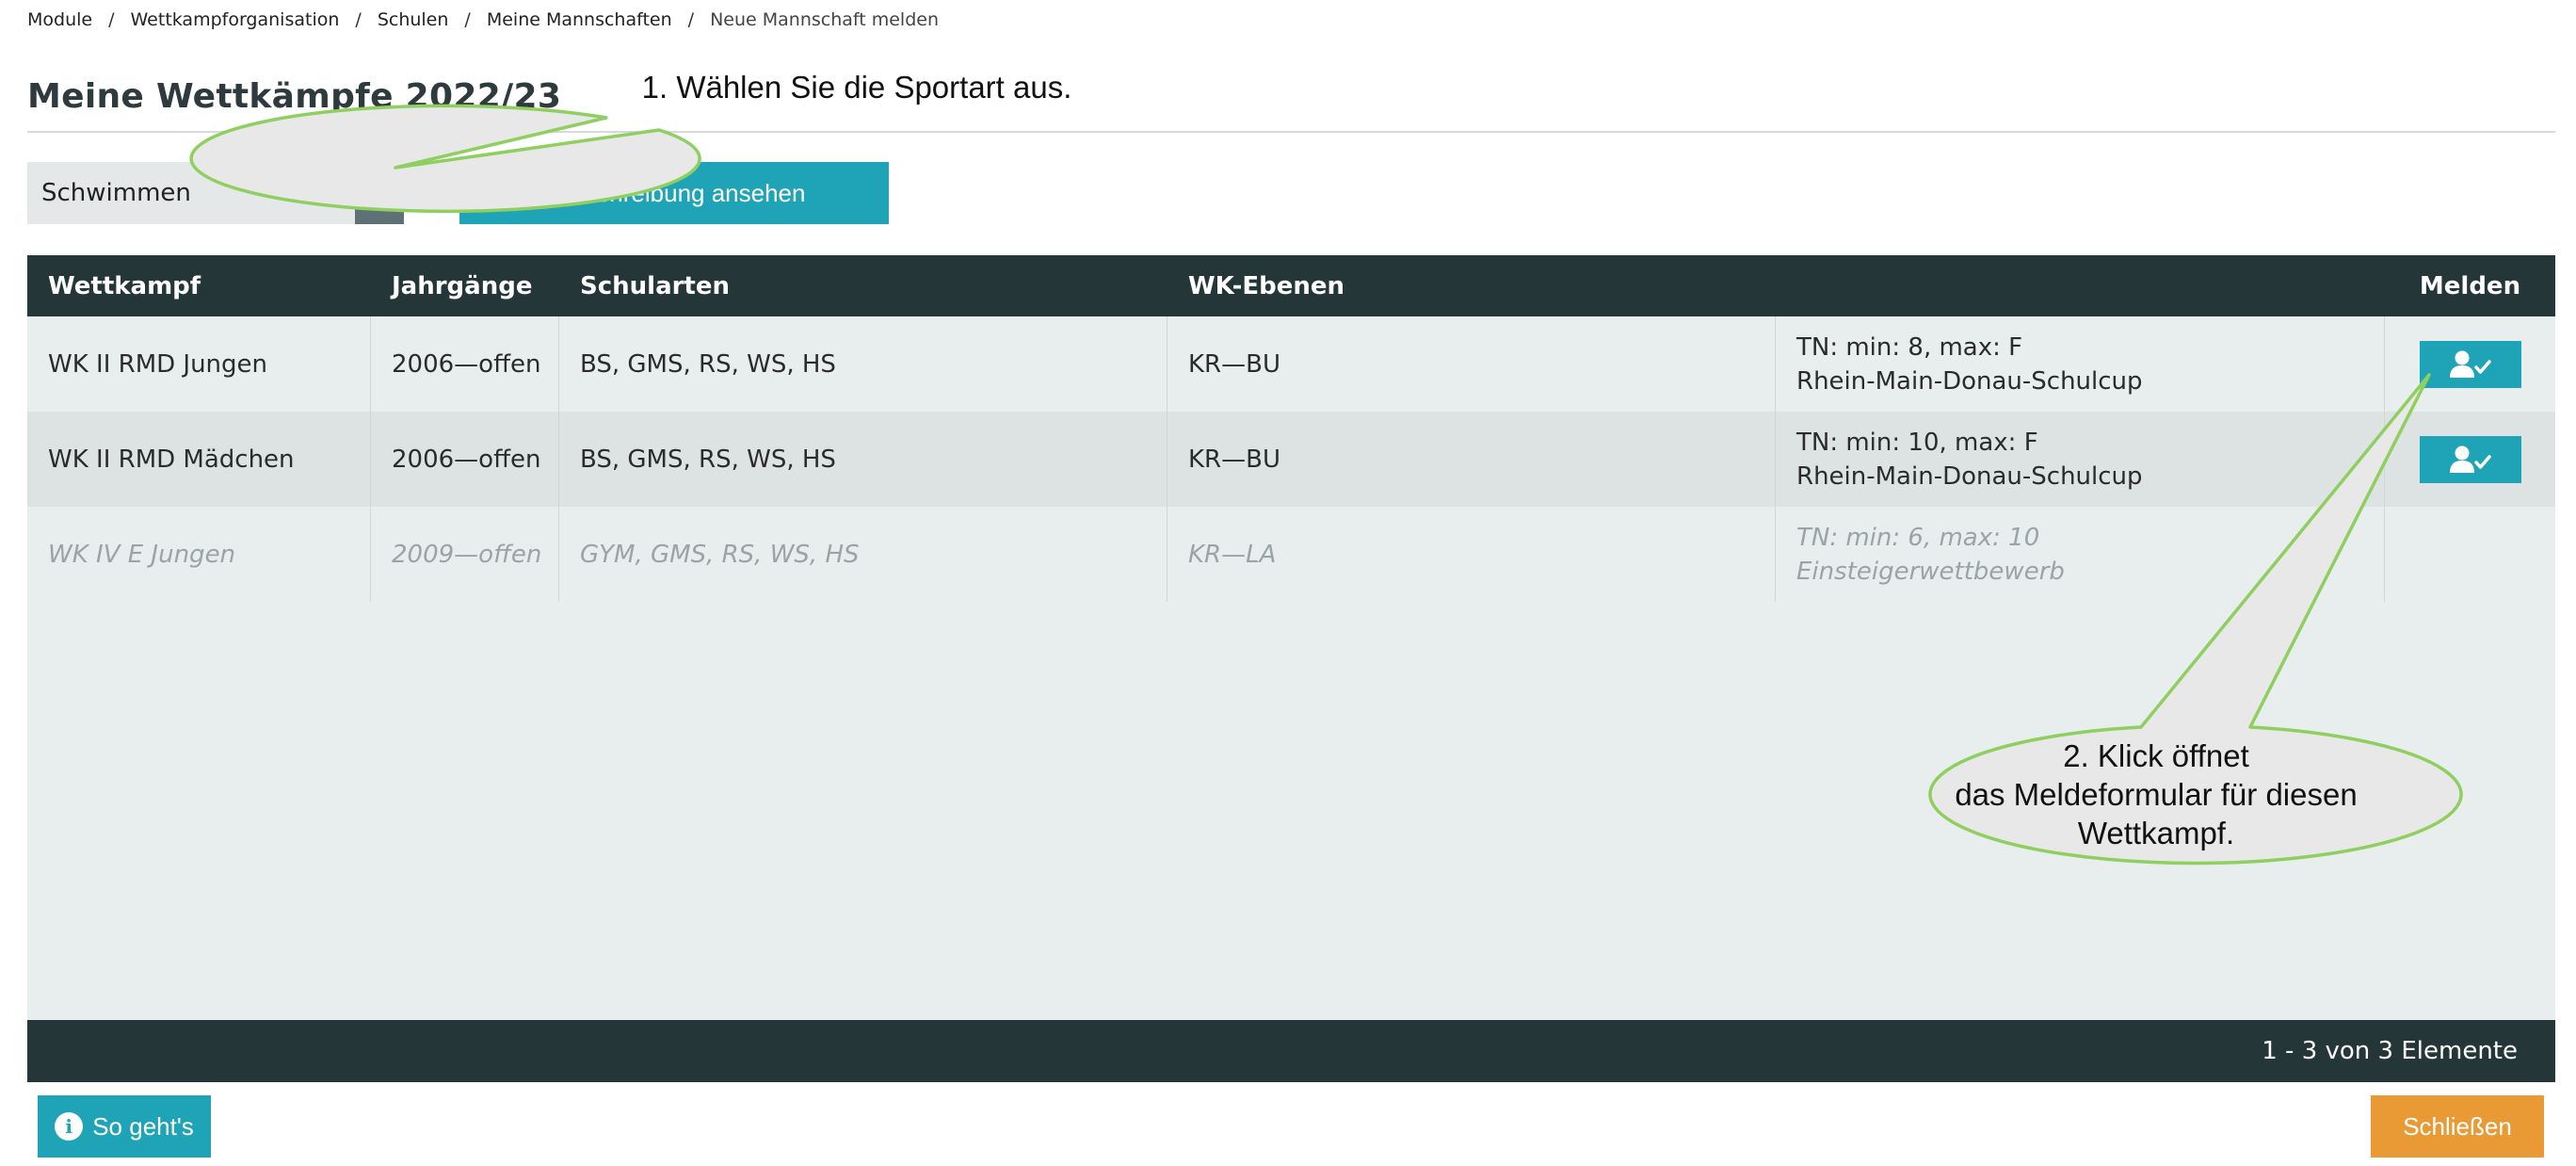 The height and width of the screenshot is (1166, 2576). Describe the element at coordinates (1930, 571) in the screenshot. I see `cell-info-bezeichnung: Einsteigerwettbewerb` at that location.